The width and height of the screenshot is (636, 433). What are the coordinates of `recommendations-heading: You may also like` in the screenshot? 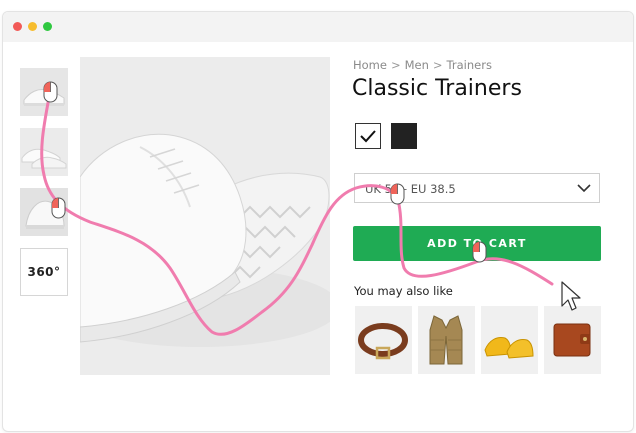 It's located at (403, 291).